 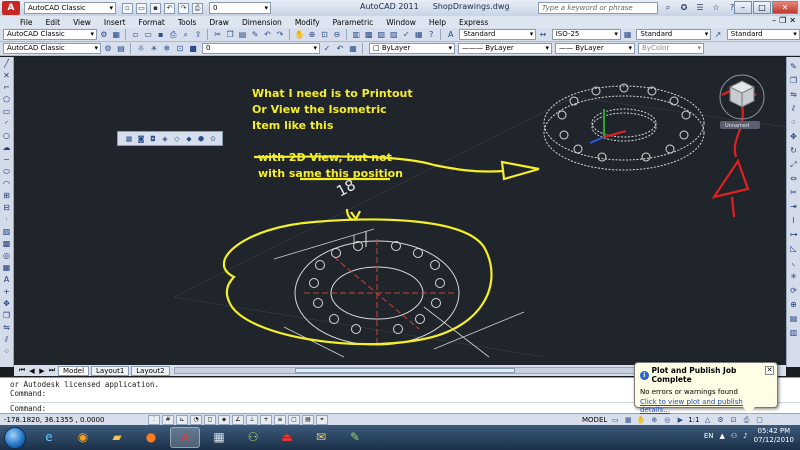 I want to click on layout-quickview-icon: ▭, so click(x=615, y=420).